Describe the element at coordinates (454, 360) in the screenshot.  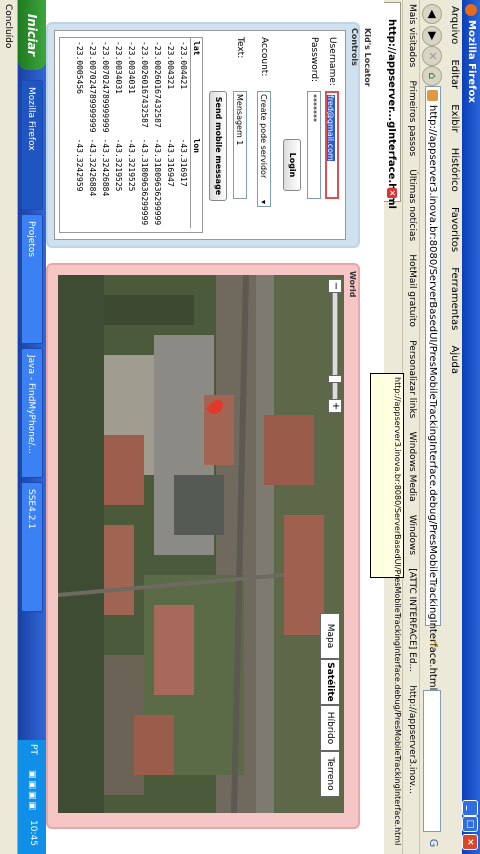
I see `menu-ajuda: Ajuda` at that location.